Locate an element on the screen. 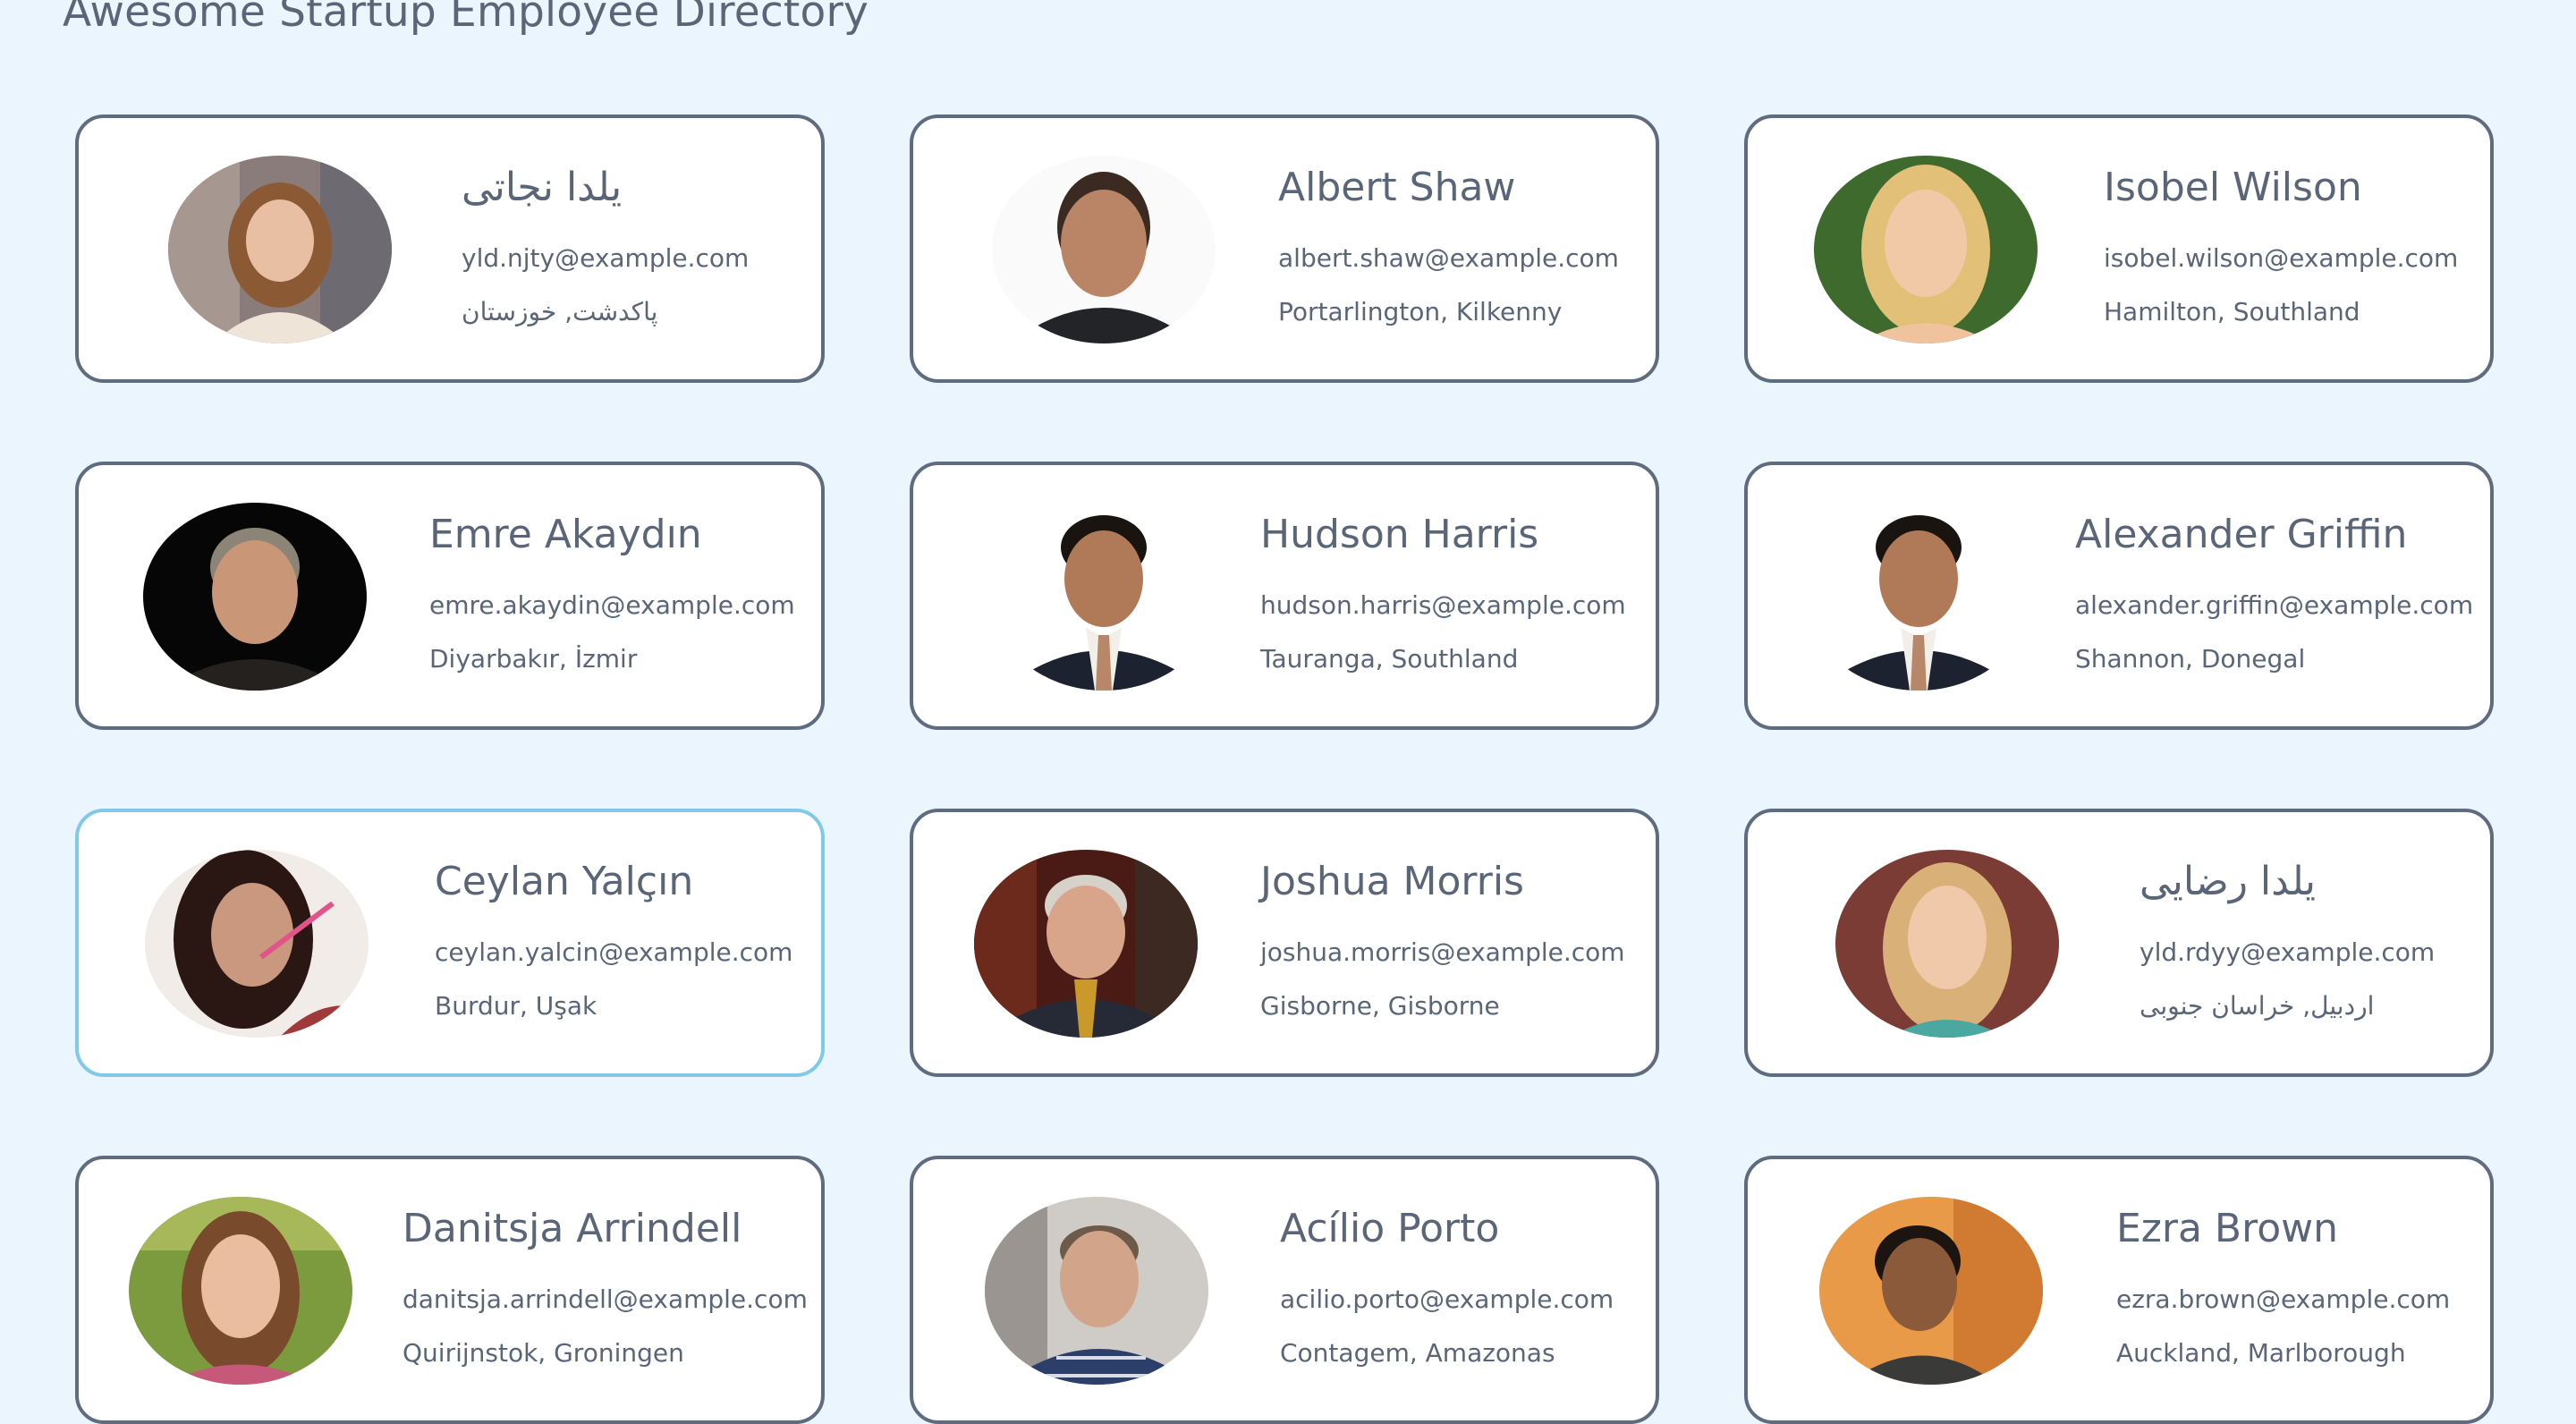  employee-email: joshua.morris@example.com is located at coordinates (1442, 952).